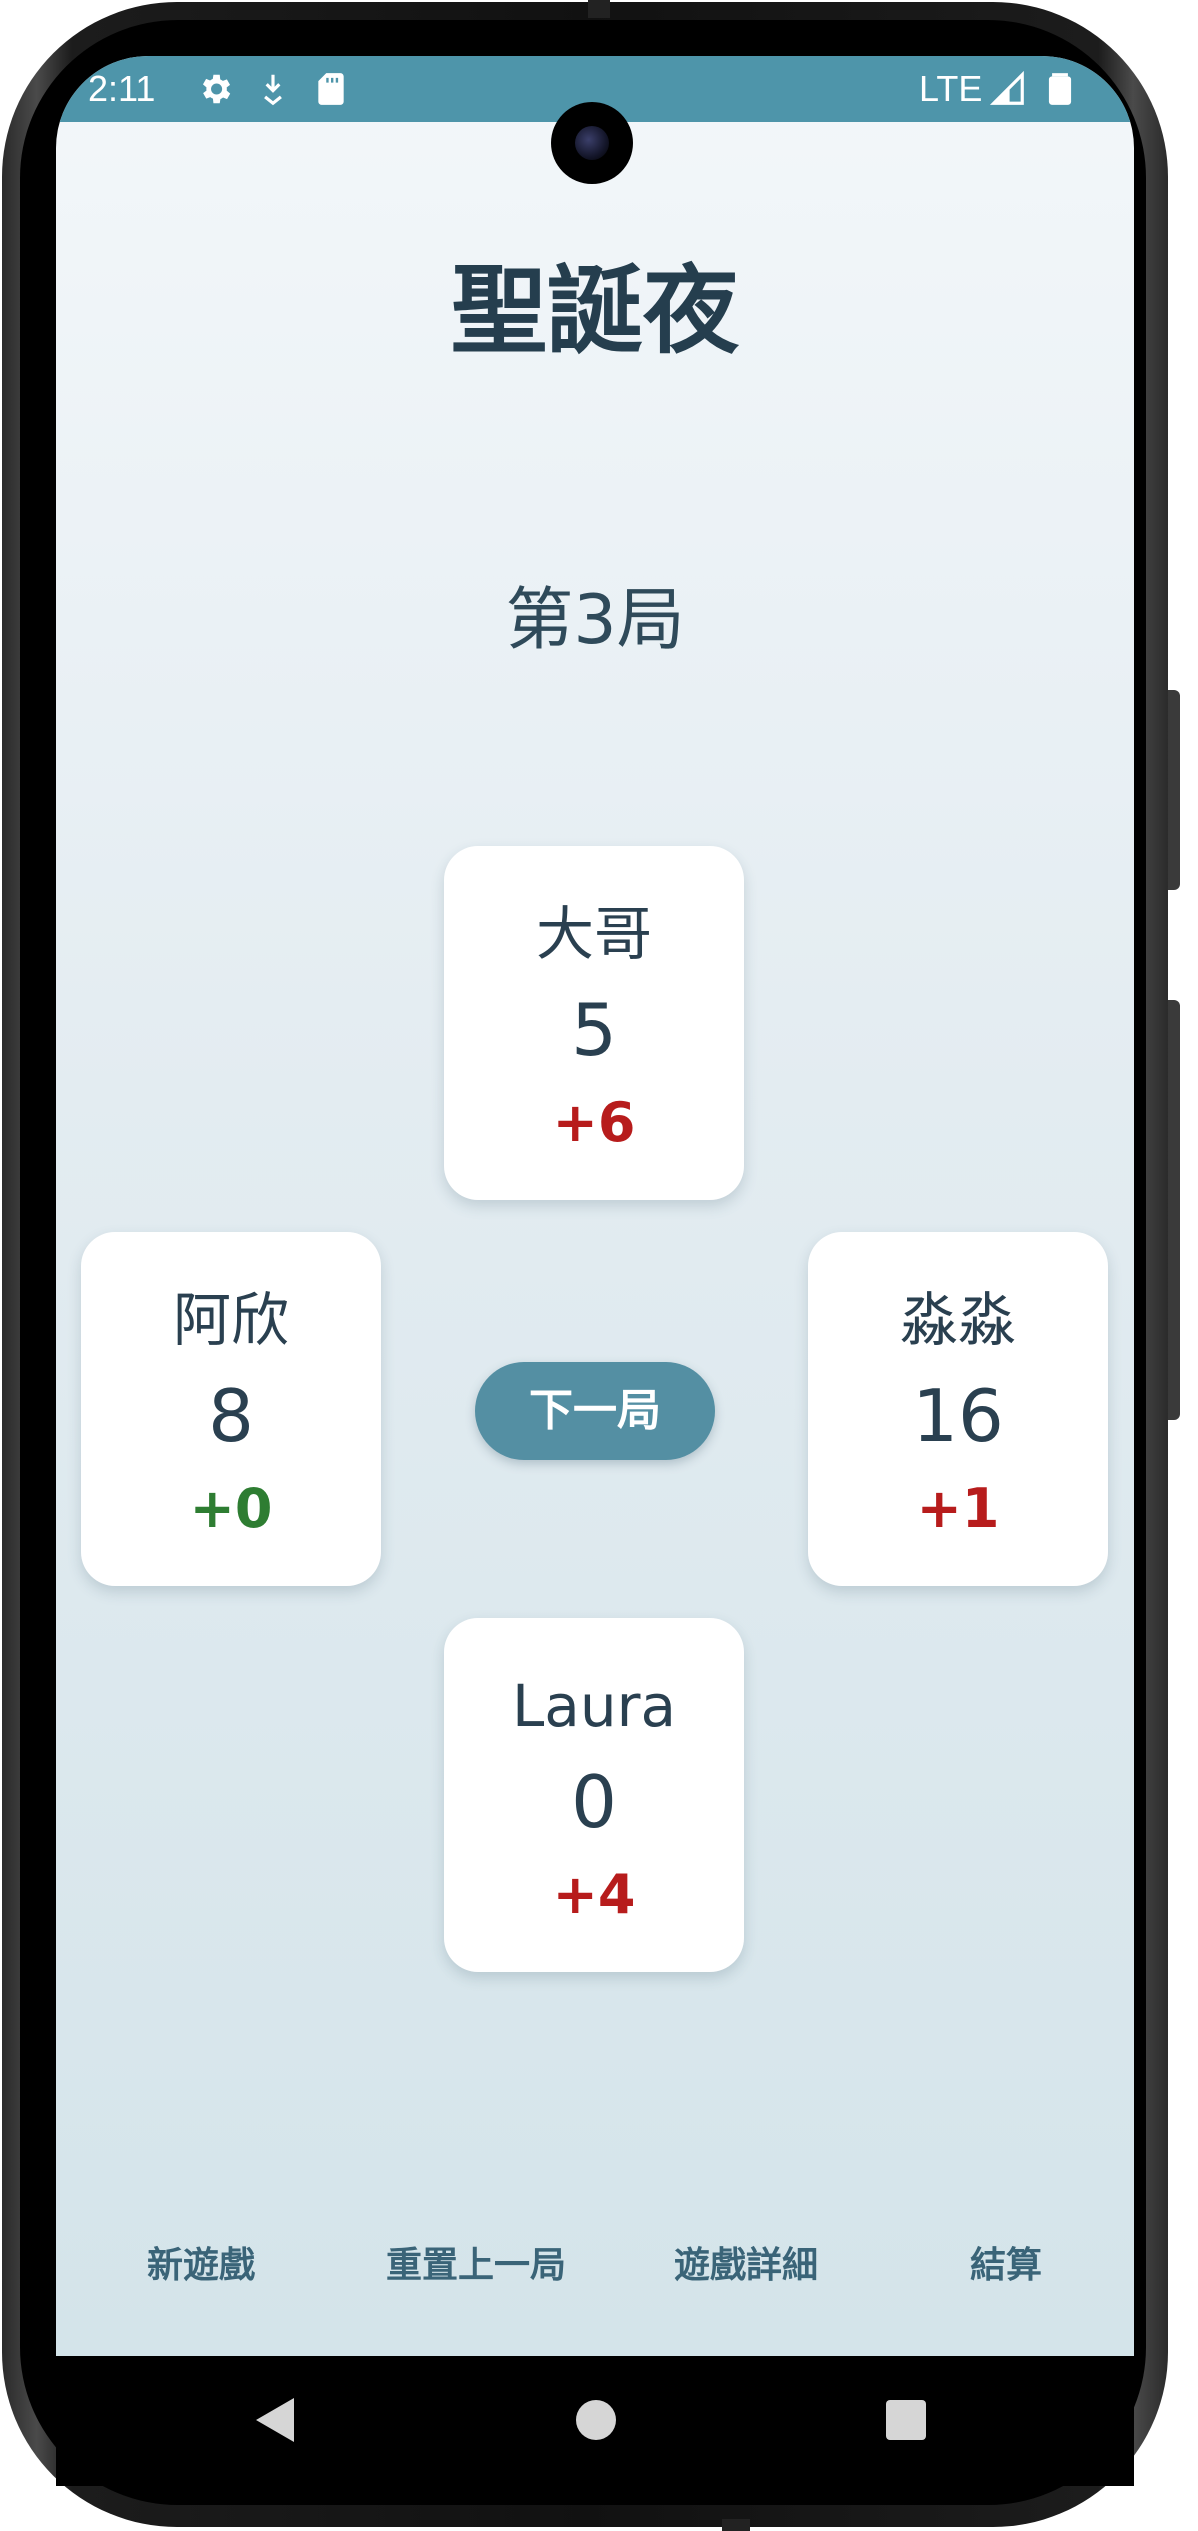 The image size is (1198, 2531). I want to click on bottom-action-bar: 新遊戲 重置上一局 遊戲詳細 結算, so click(595, 2266).